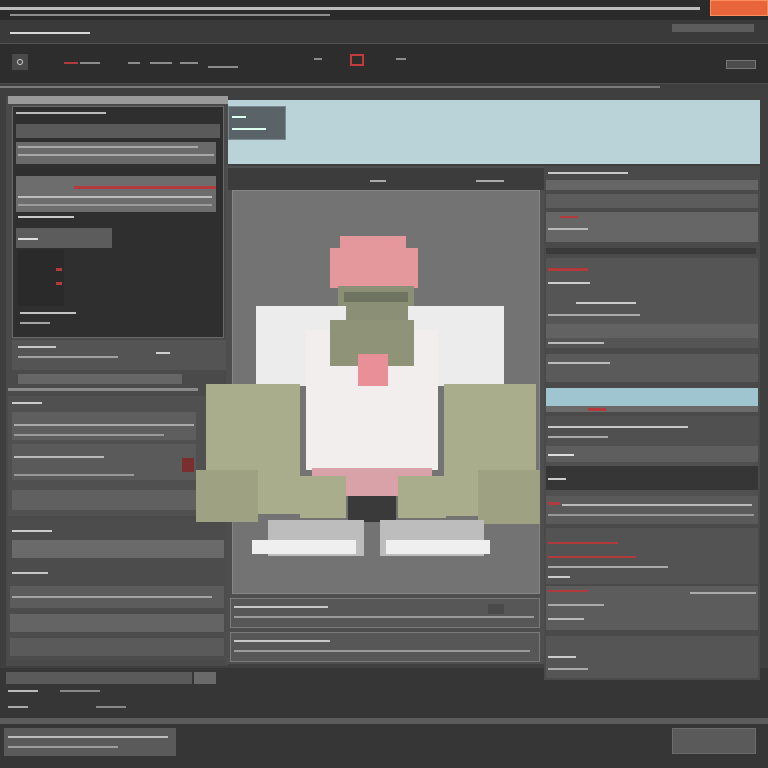 Image resolution: width=768 pixels, height=768 pixels. Describe the element at coordinates (41, 278) in the screenshot. I see `left-sub-grid` at that location.